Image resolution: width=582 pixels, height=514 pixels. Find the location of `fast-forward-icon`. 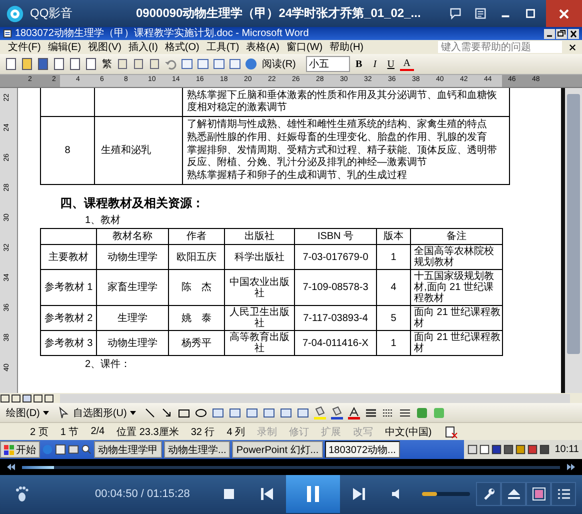

fast-forward-icon is located at coordinates (571, 467).